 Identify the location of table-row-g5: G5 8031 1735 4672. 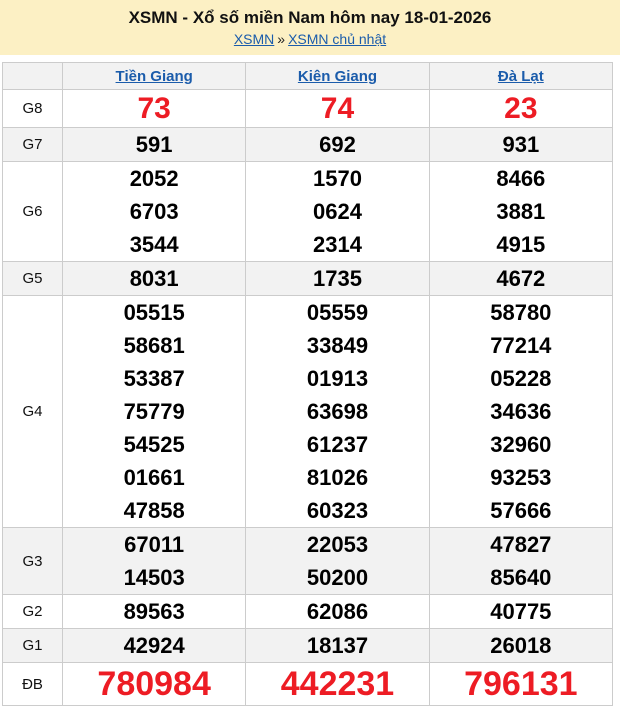
(308, 278).